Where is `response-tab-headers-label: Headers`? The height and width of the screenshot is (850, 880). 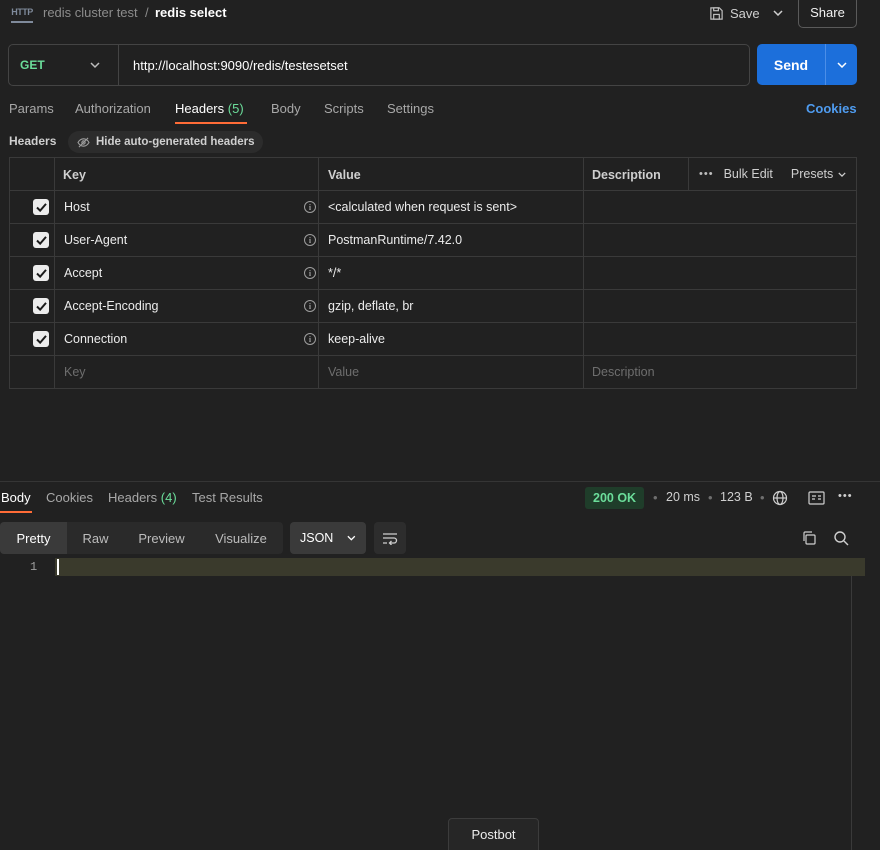 response-tab-headers-label: Headers is located at coordinates (133, 497).